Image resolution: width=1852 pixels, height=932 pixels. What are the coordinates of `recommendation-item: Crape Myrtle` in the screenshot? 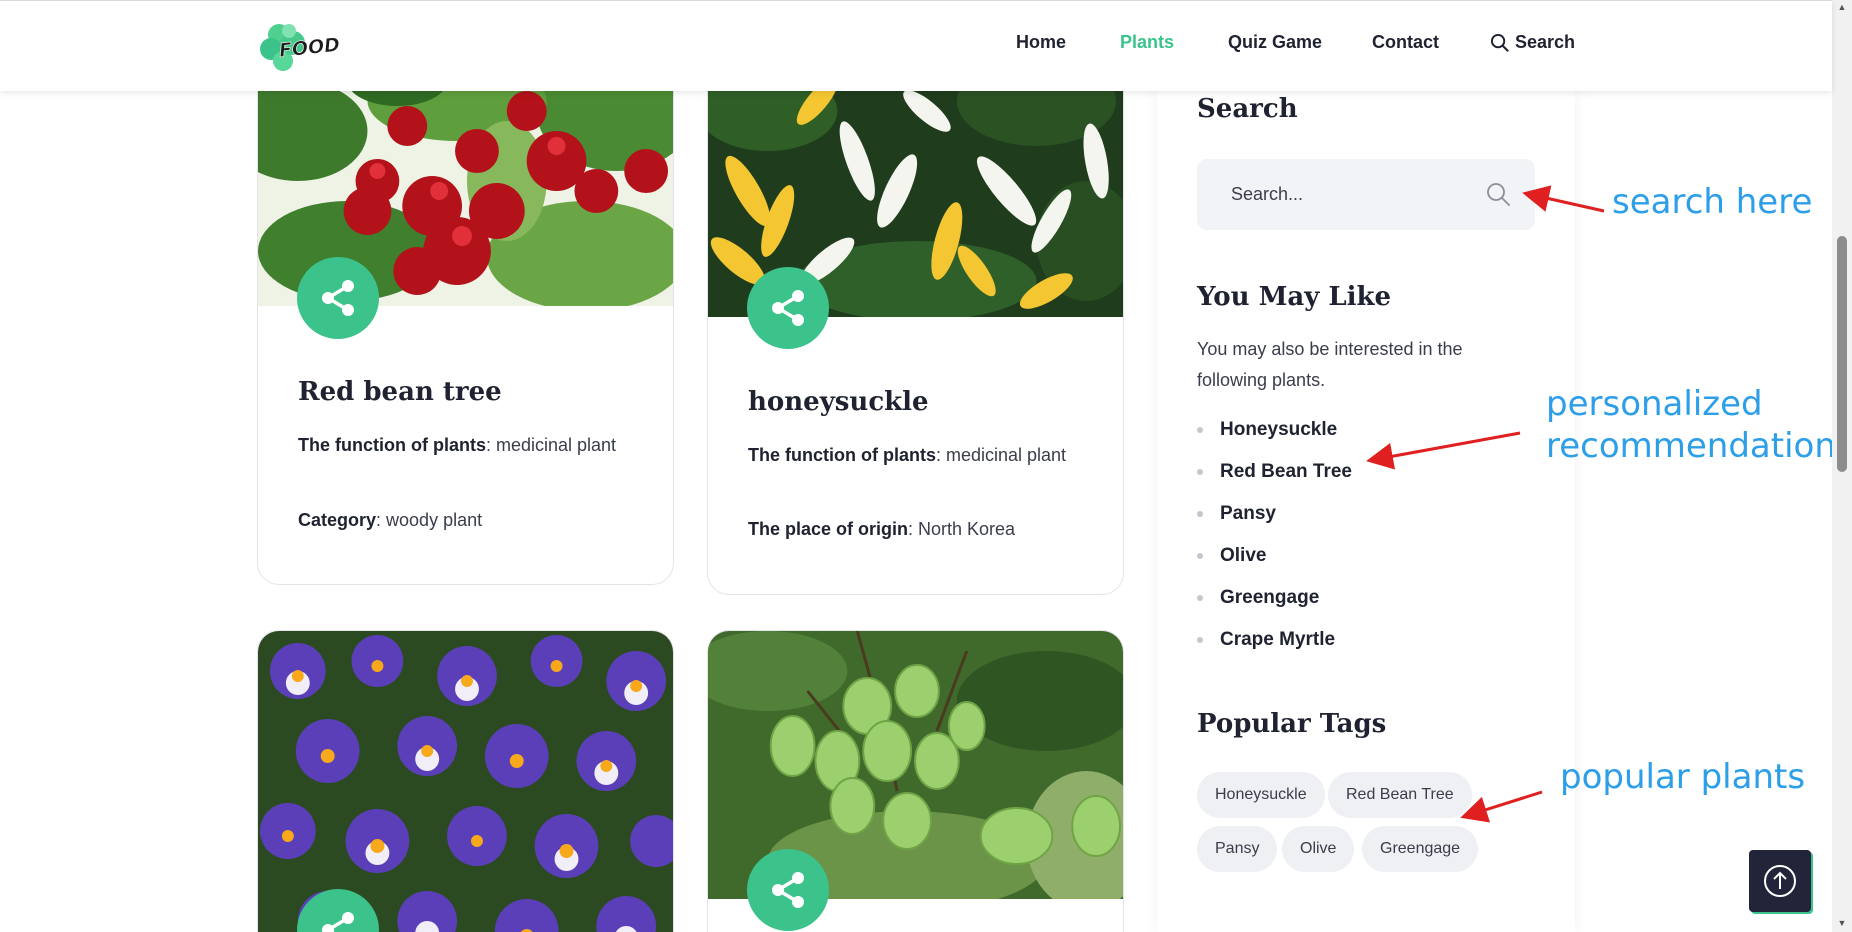 It's located at (1274, 640).